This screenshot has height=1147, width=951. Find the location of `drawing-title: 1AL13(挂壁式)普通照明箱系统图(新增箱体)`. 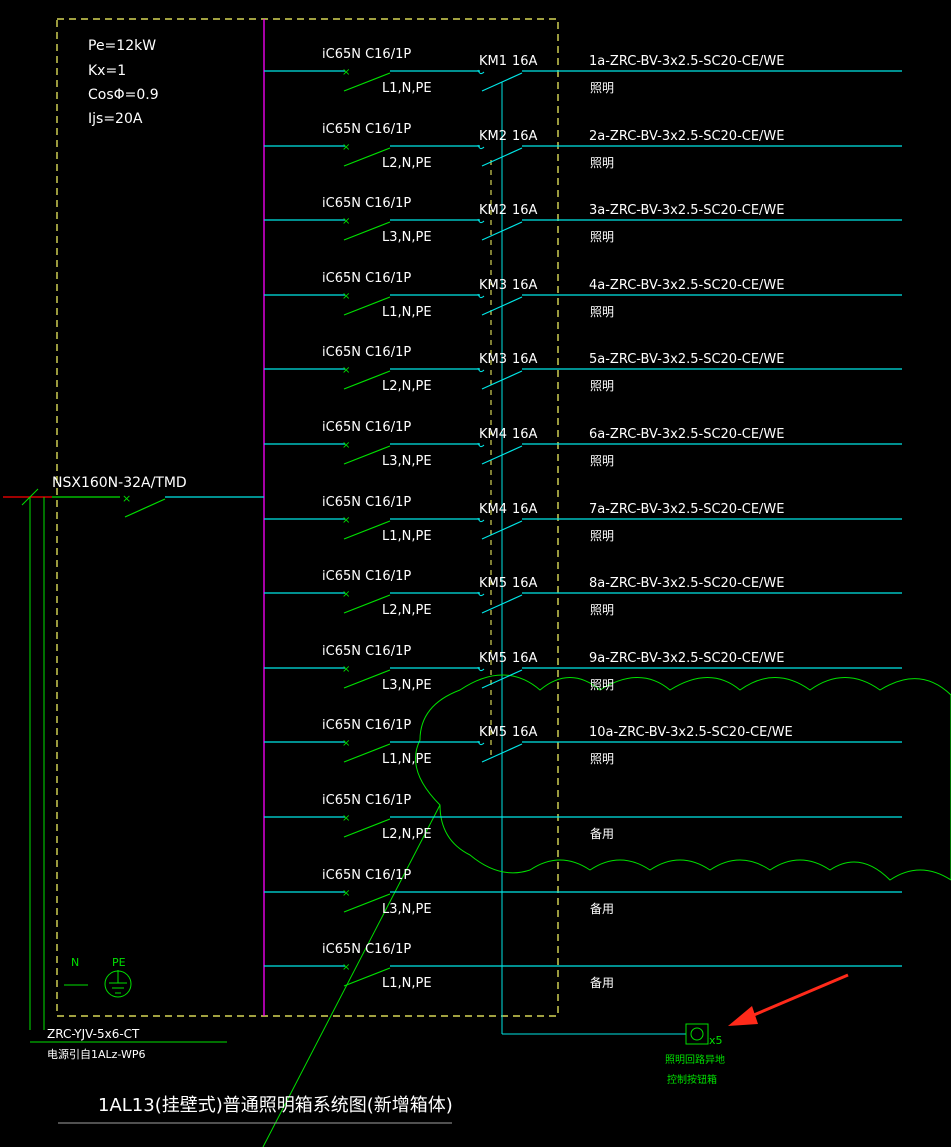

drawing-title: 1AL13(挂壁式)普通照明箱系统图(新增箱体) is located at coordinates (275, 1105).